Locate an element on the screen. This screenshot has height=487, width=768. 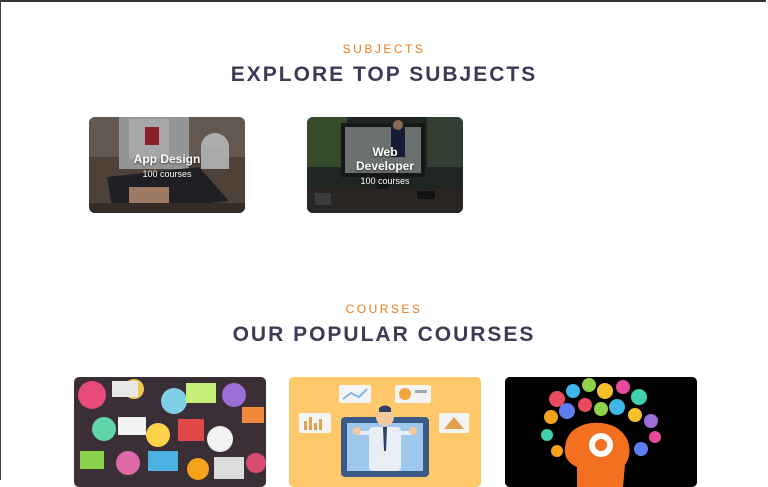
doodle-art-image is located at coordinates (170, 432).